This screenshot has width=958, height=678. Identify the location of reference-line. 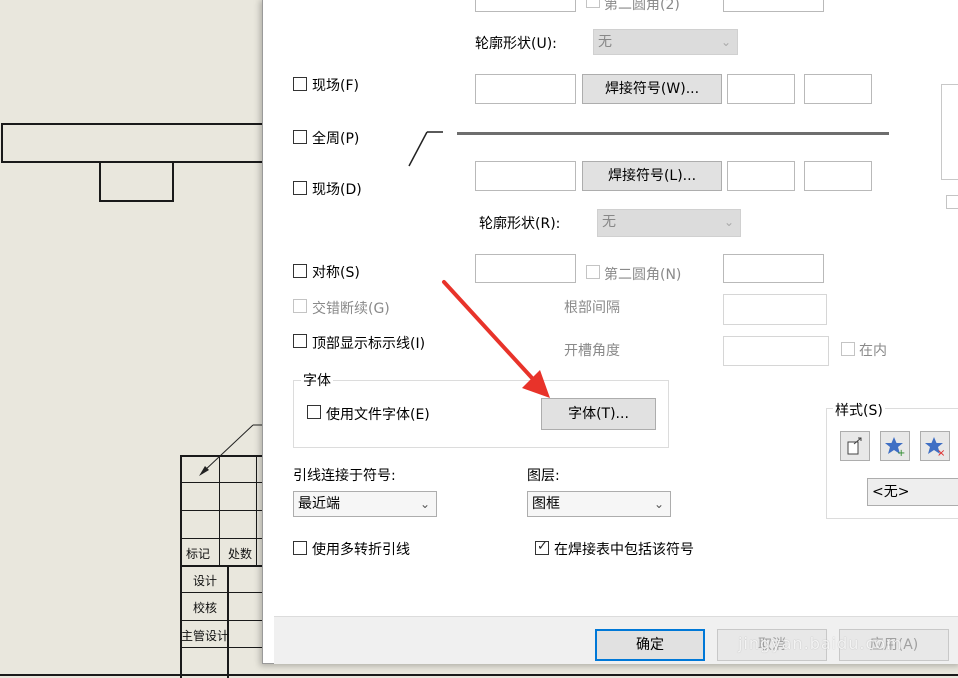
(673, 133).